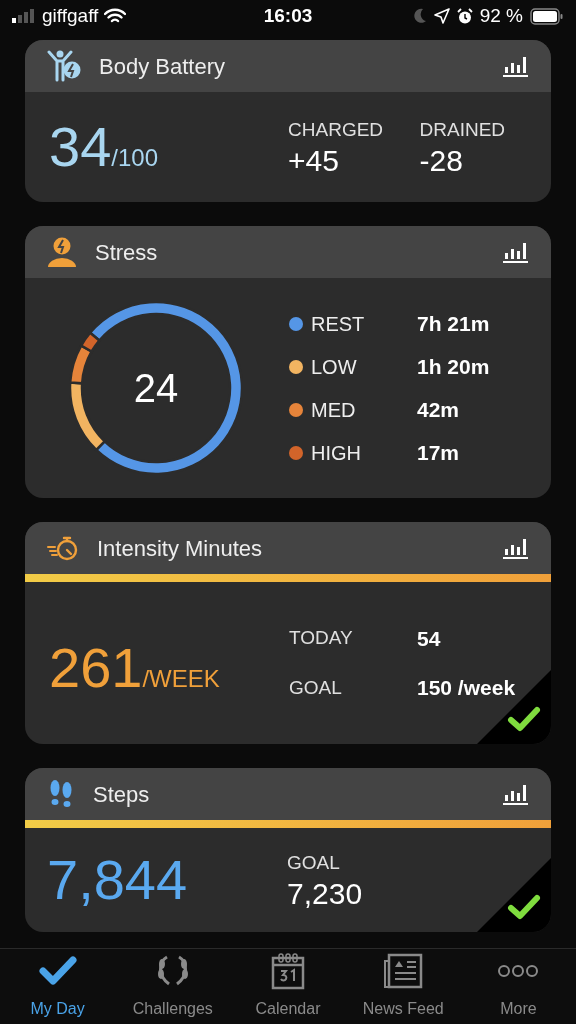 The width and height of the screenshot is (576, 1024). I want to click on tab-bar-item: Challenges, so click(173, 986).